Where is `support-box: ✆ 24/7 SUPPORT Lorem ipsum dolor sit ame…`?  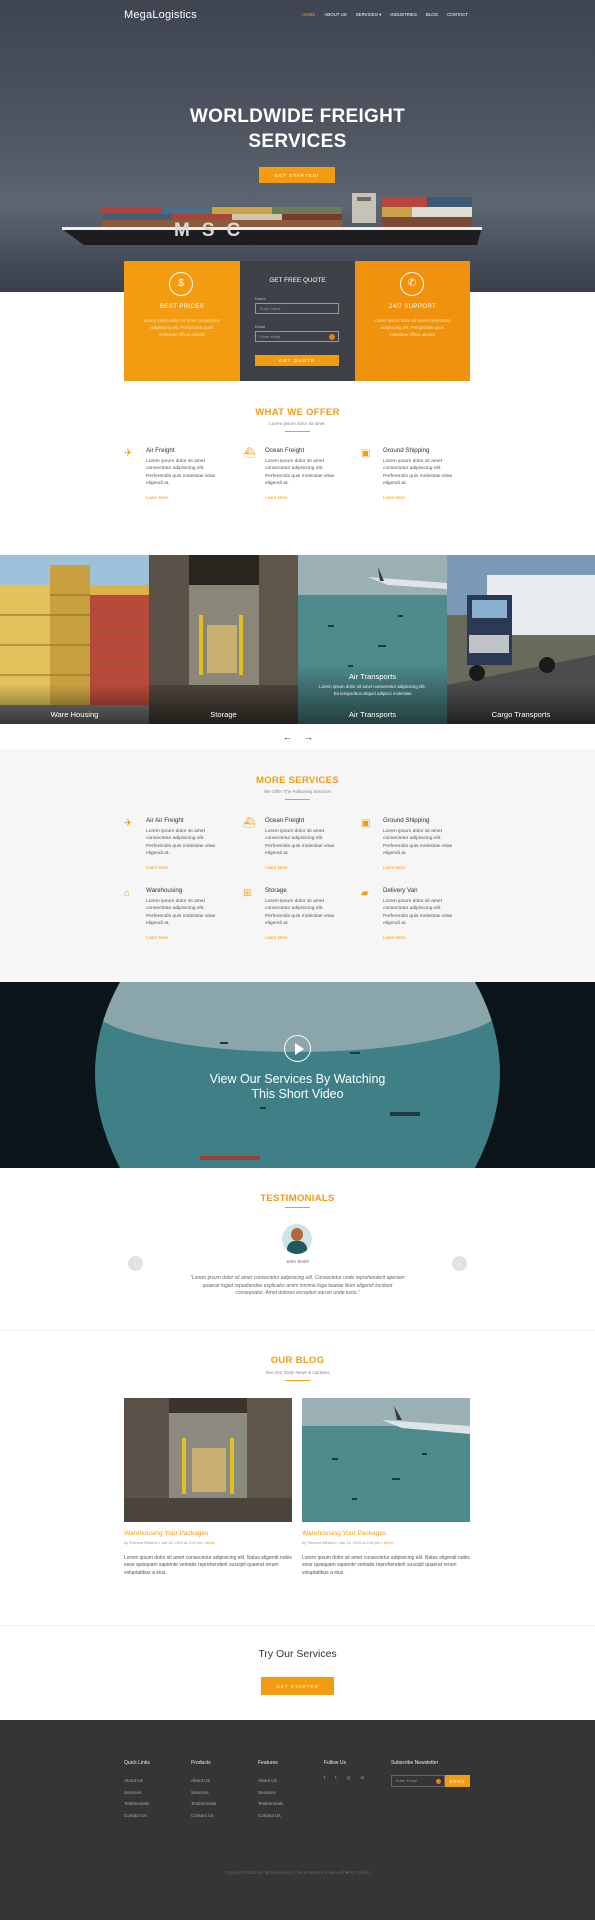 support-box: ✆ 24/7 SUPPORT Lorem ipsum dolor sit ame… is located at coordinates (412, 321).